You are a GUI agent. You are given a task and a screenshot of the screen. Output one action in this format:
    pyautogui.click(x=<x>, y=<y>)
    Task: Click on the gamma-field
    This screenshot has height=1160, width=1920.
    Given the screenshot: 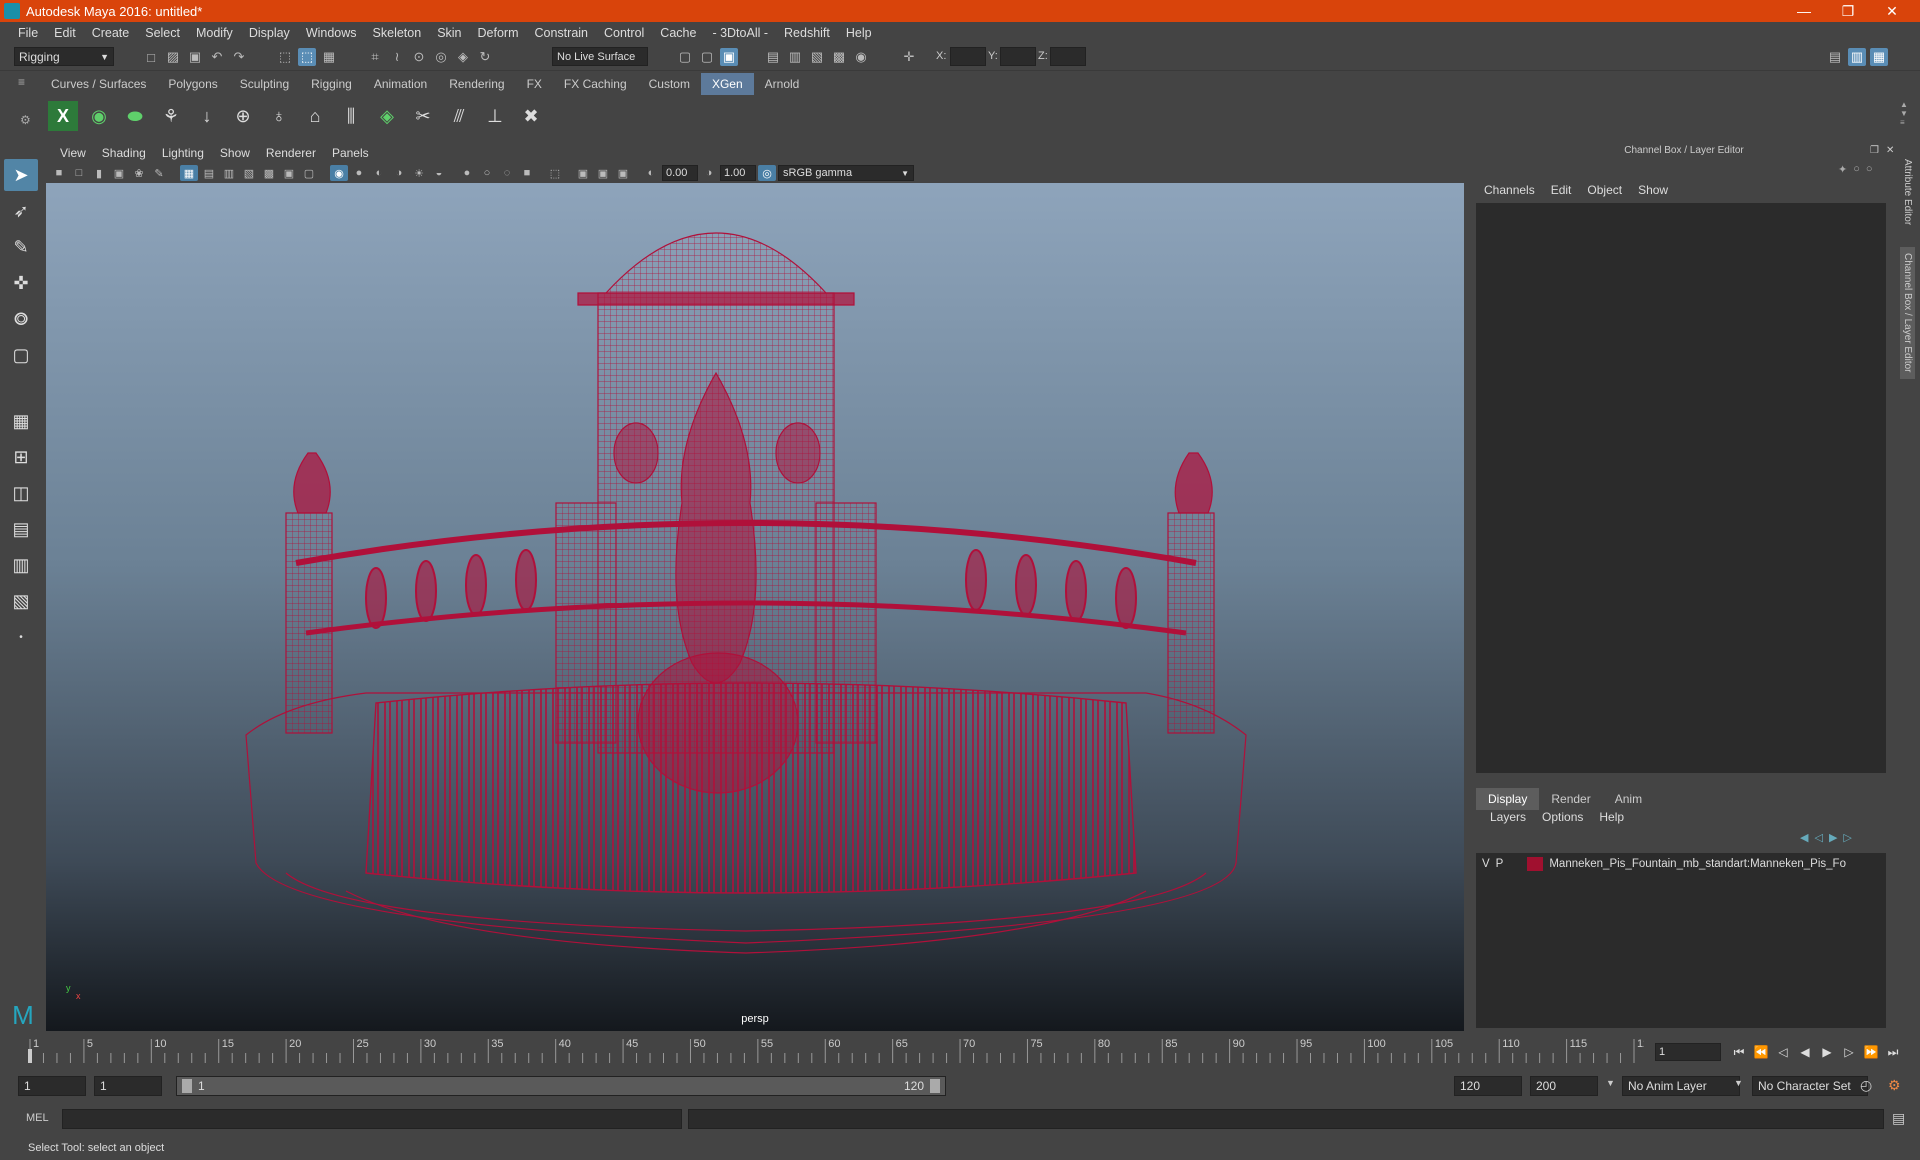 What is the action you would take?
    pyautogui.click(x=738, y=173)
    